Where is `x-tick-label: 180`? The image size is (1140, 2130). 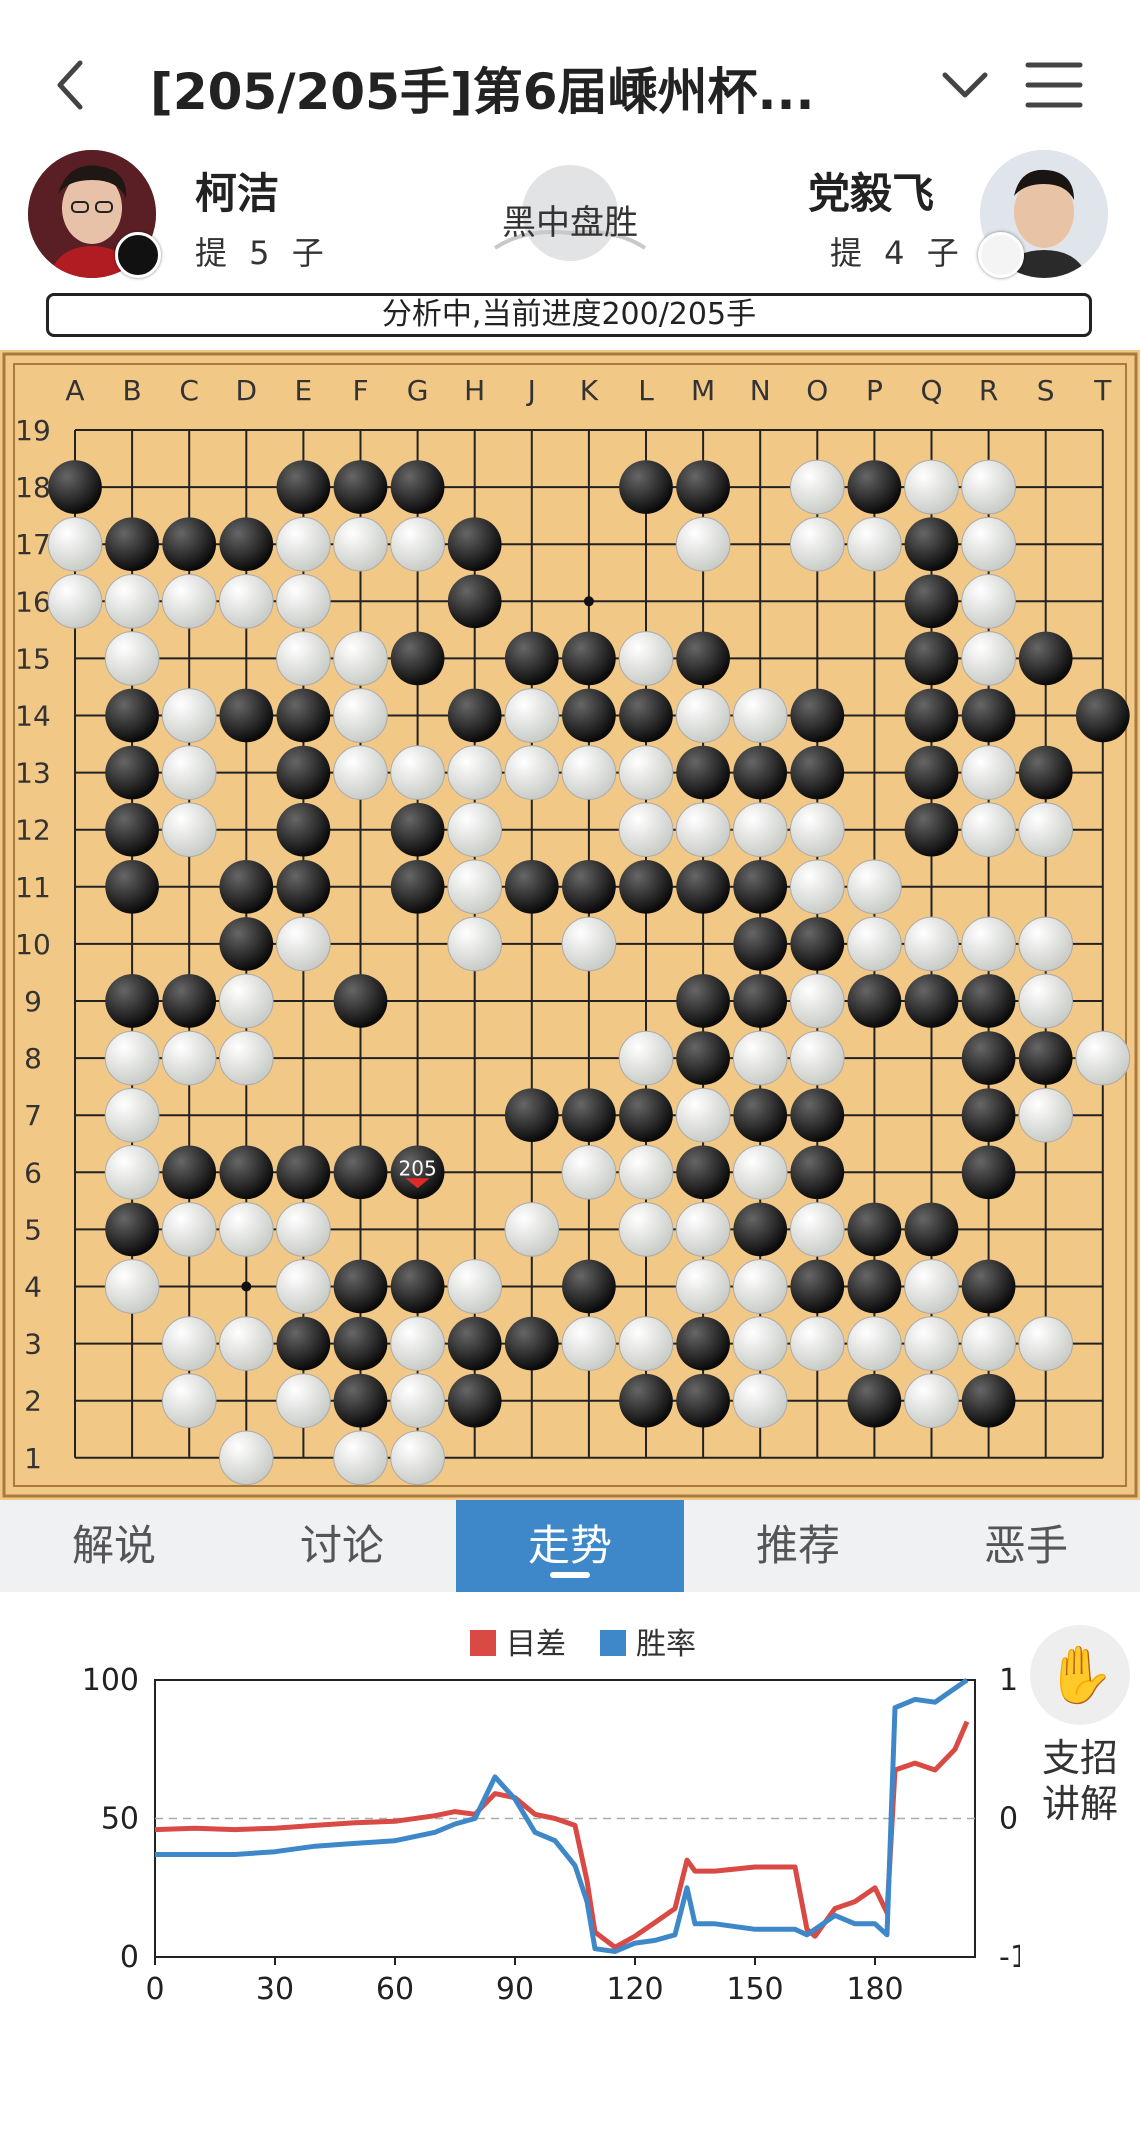
x-tick-label: 180 is located at coordinates (874, 1989).